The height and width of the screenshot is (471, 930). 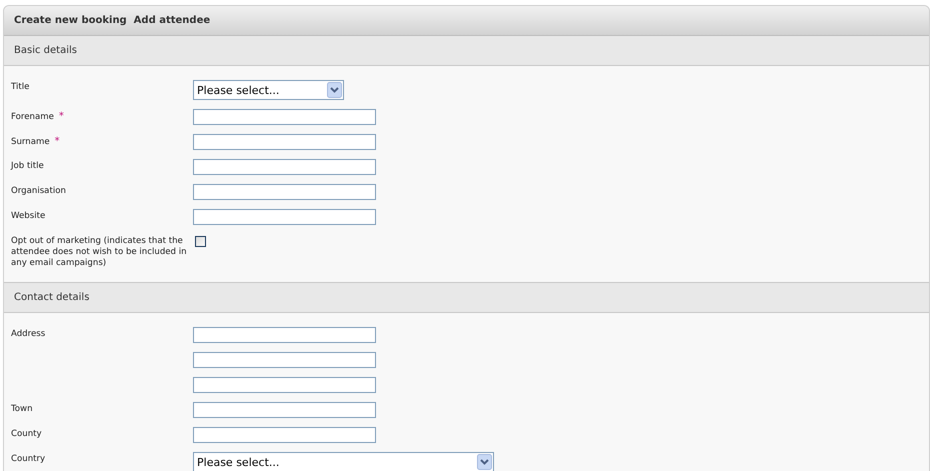 I want to click on field-label: Forename, so click(x=32, y=117).